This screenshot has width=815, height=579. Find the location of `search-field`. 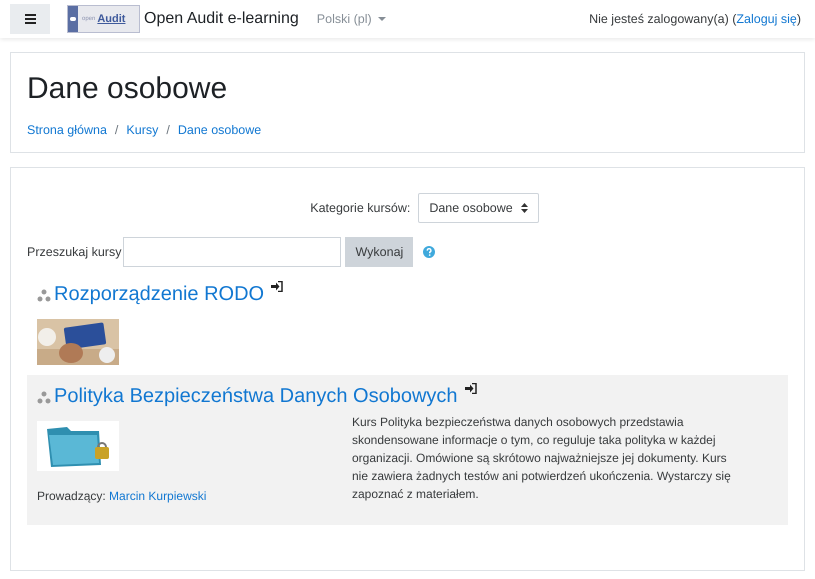

search-field is located at coordinates (232, 252).